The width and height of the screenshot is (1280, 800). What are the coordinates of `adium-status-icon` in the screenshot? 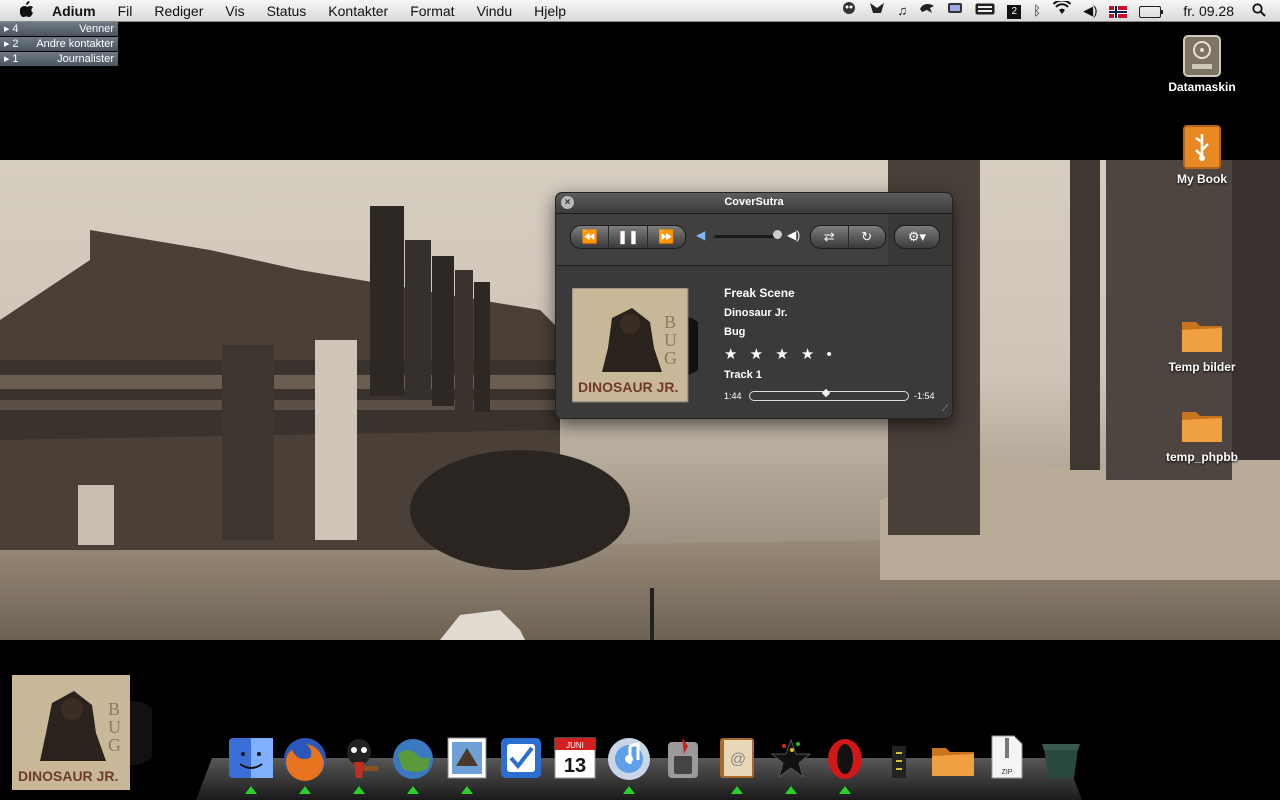 It's located at (849, 11).